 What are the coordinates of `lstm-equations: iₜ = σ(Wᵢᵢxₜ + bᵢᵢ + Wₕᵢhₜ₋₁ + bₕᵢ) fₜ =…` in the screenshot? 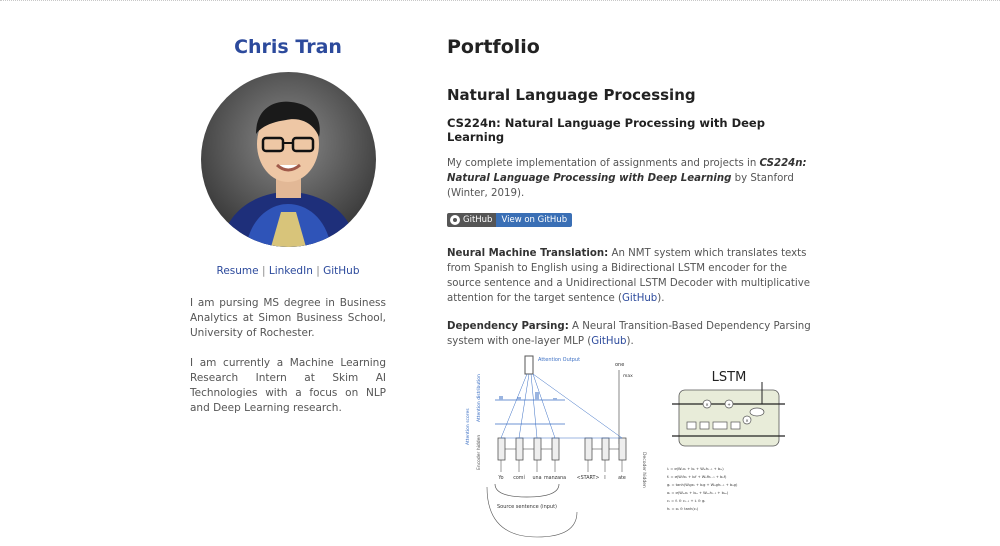 It's located at (702, 489).